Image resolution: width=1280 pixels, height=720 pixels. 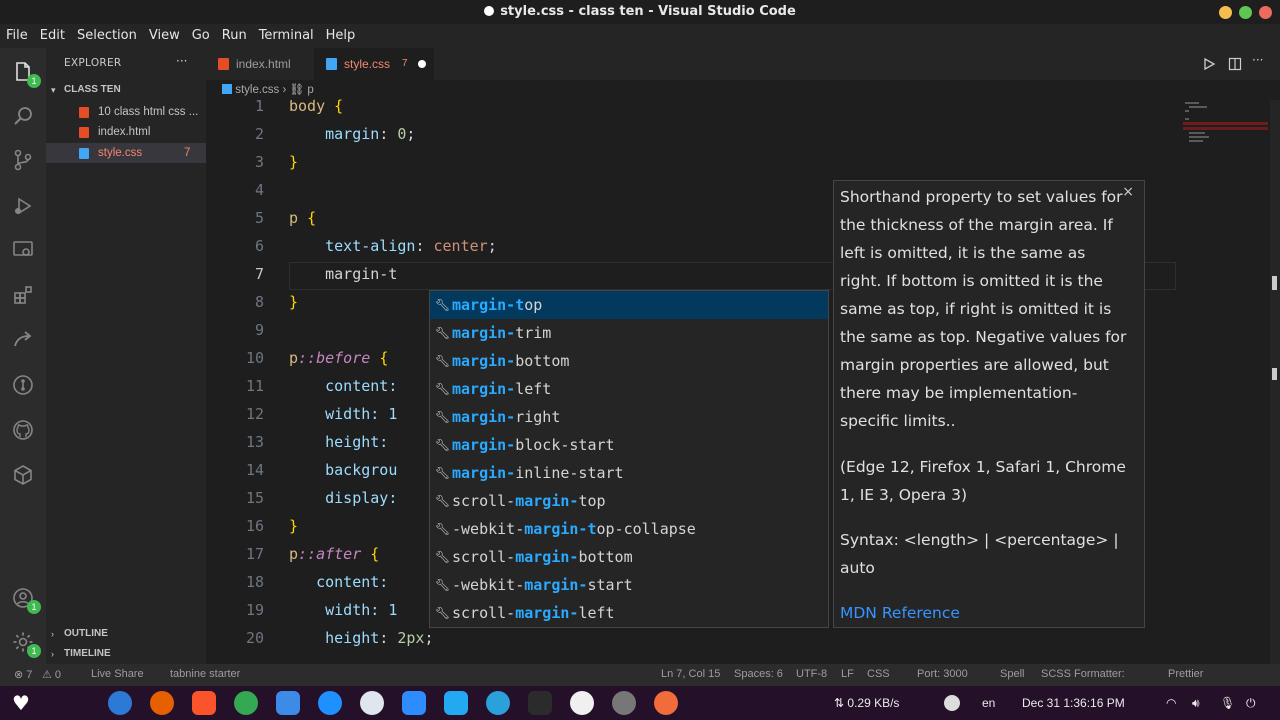 What do you see at coordinates (164, 33) in the screenshot?
I see `menu-view: View` at bounding box center [164, 33].